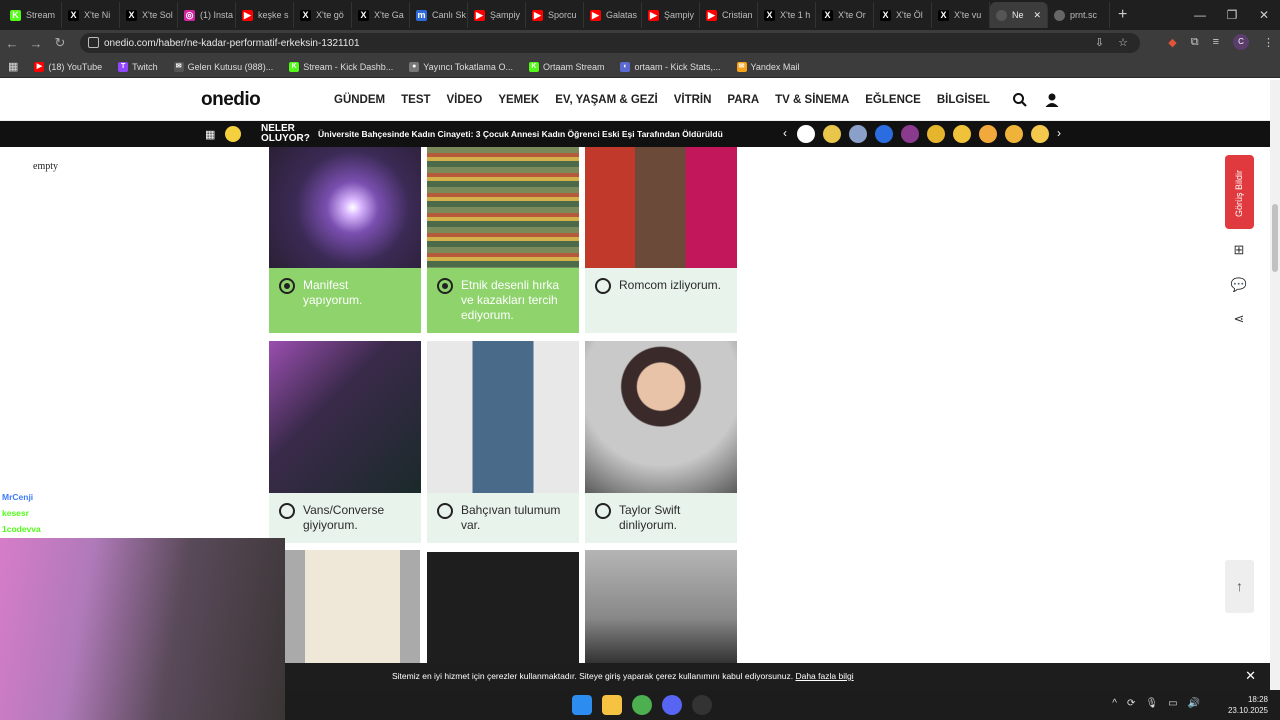 The height and width of the screenshot is (720, 1280). Describe the element at coordinates (893, 100) in the screenshot. I see `nav-item: EĞLENCE` at that location.